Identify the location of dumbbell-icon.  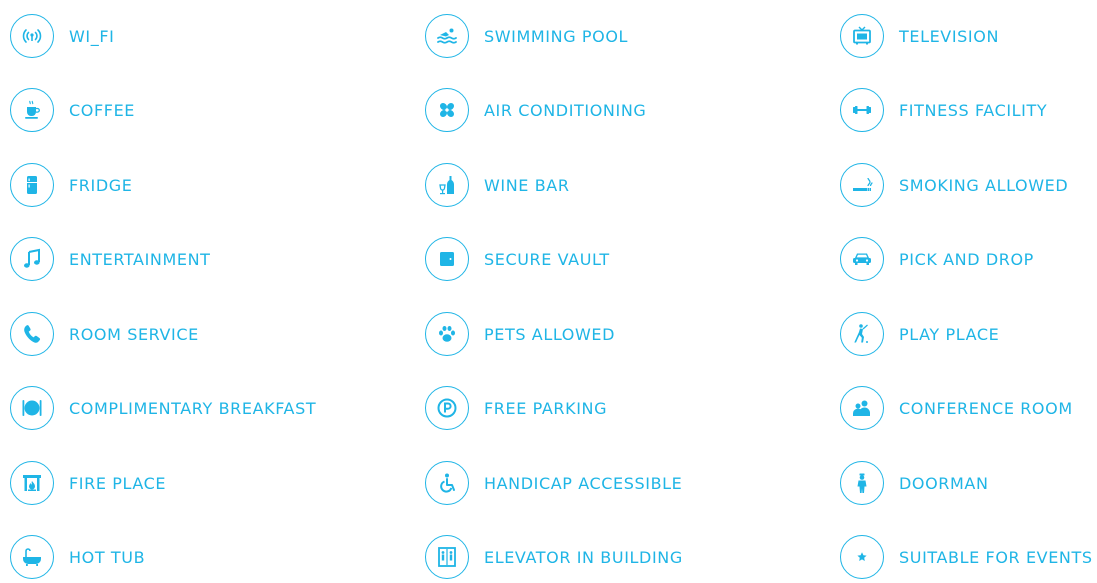
(862, 110).